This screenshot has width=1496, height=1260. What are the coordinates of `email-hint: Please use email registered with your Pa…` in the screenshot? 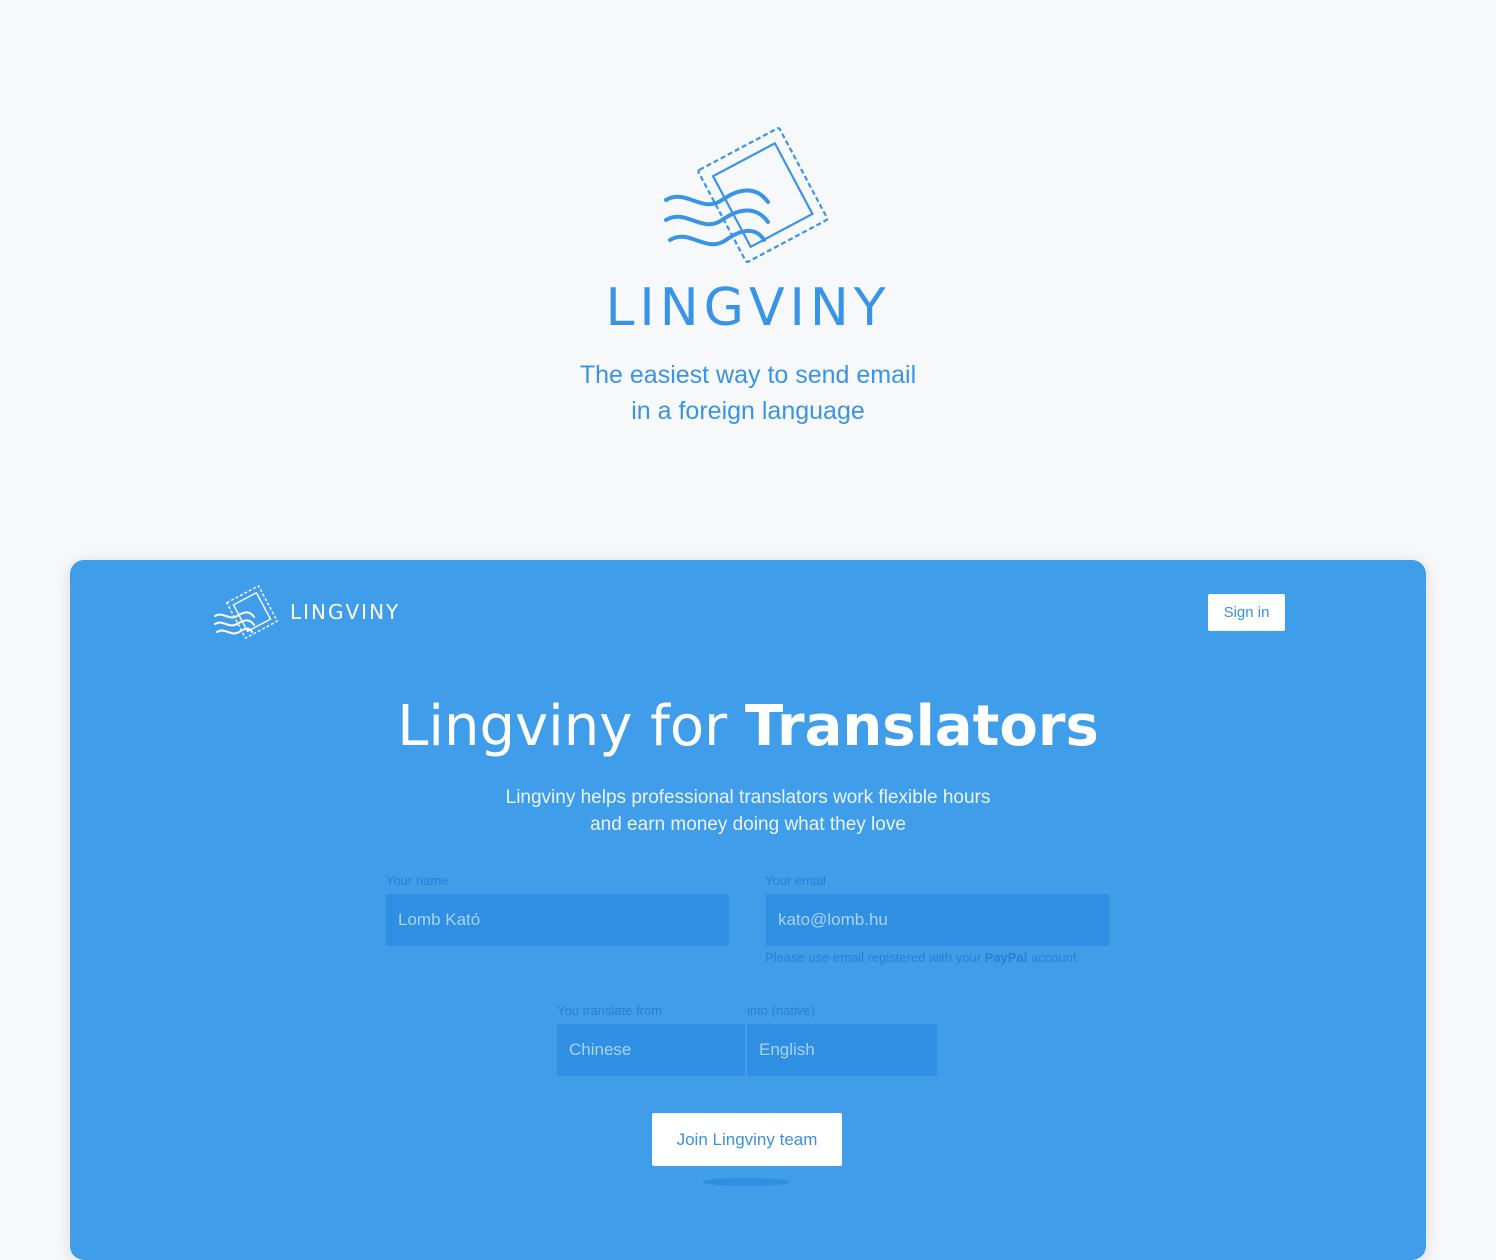 It's located at (920, 957).